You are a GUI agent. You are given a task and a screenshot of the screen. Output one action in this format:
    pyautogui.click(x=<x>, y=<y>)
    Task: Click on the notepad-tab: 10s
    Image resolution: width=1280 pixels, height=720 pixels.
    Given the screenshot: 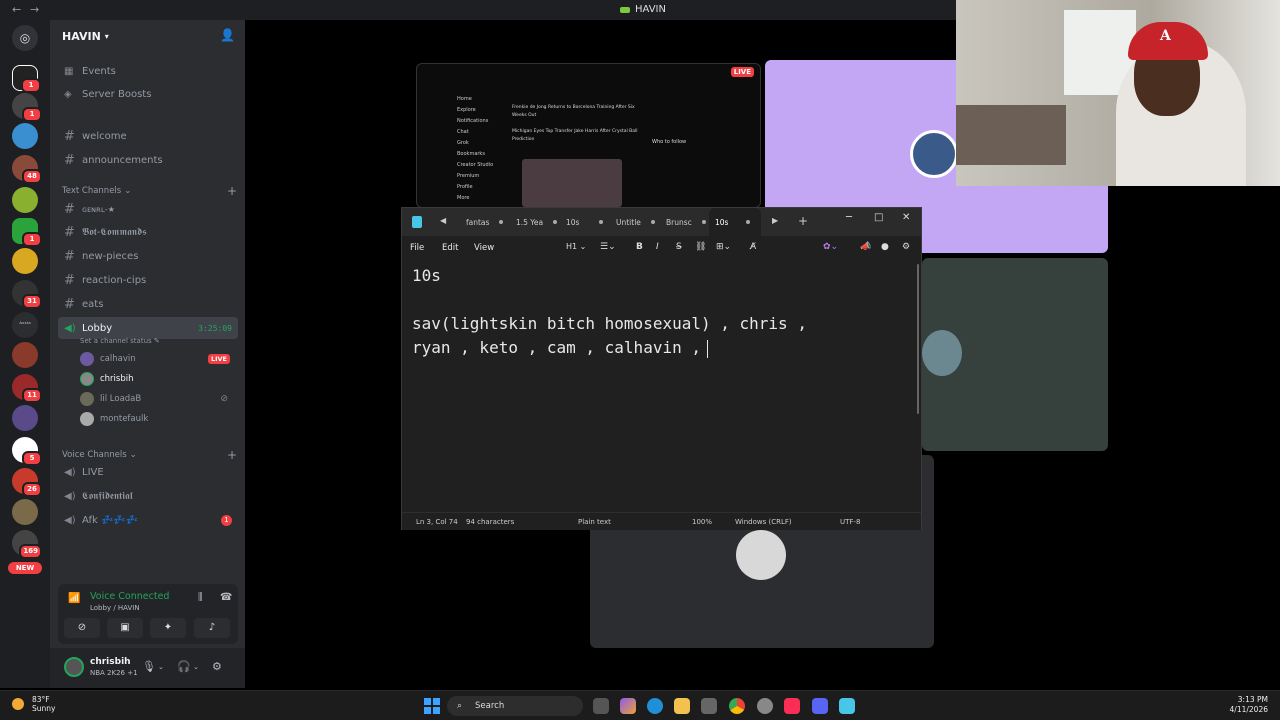 What is the action you would take?
    pyautogui.click(x=582, y=222)
    